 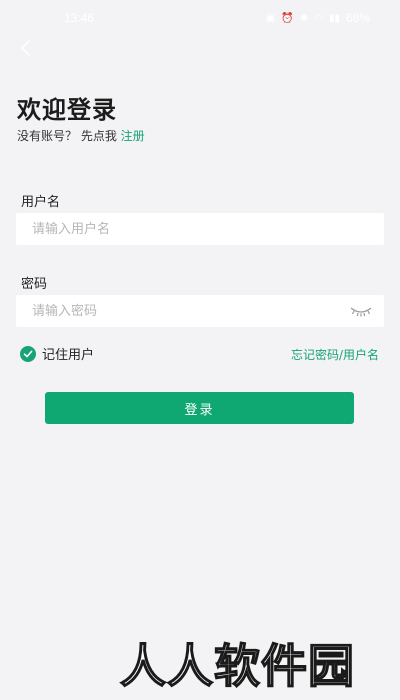 What do you see at coordinates (199, 408) in the screenshot?
I see `login-button: 登录` at bounding box center [199, 408].